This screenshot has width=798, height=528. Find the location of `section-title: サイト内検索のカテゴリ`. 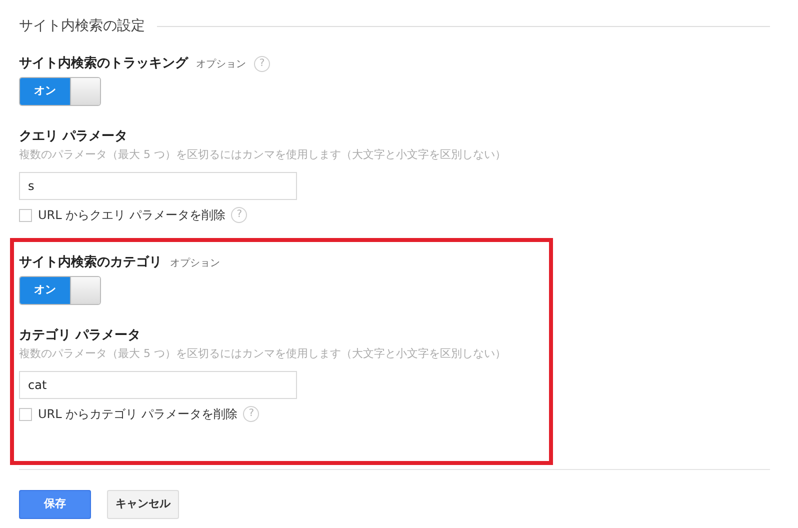

section-title: サイト内検索のカテゴリ is located at coordinates (90, 263).